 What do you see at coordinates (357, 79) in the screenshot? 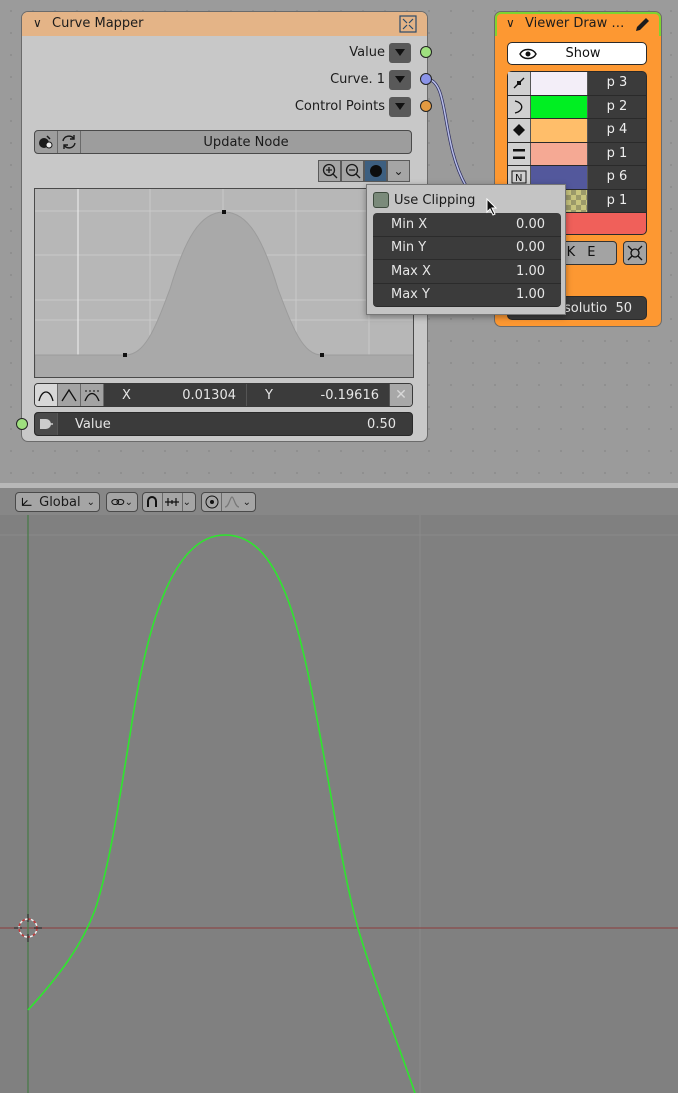
I see `output-label: Curve. 1` at bounding box center [357, 79].